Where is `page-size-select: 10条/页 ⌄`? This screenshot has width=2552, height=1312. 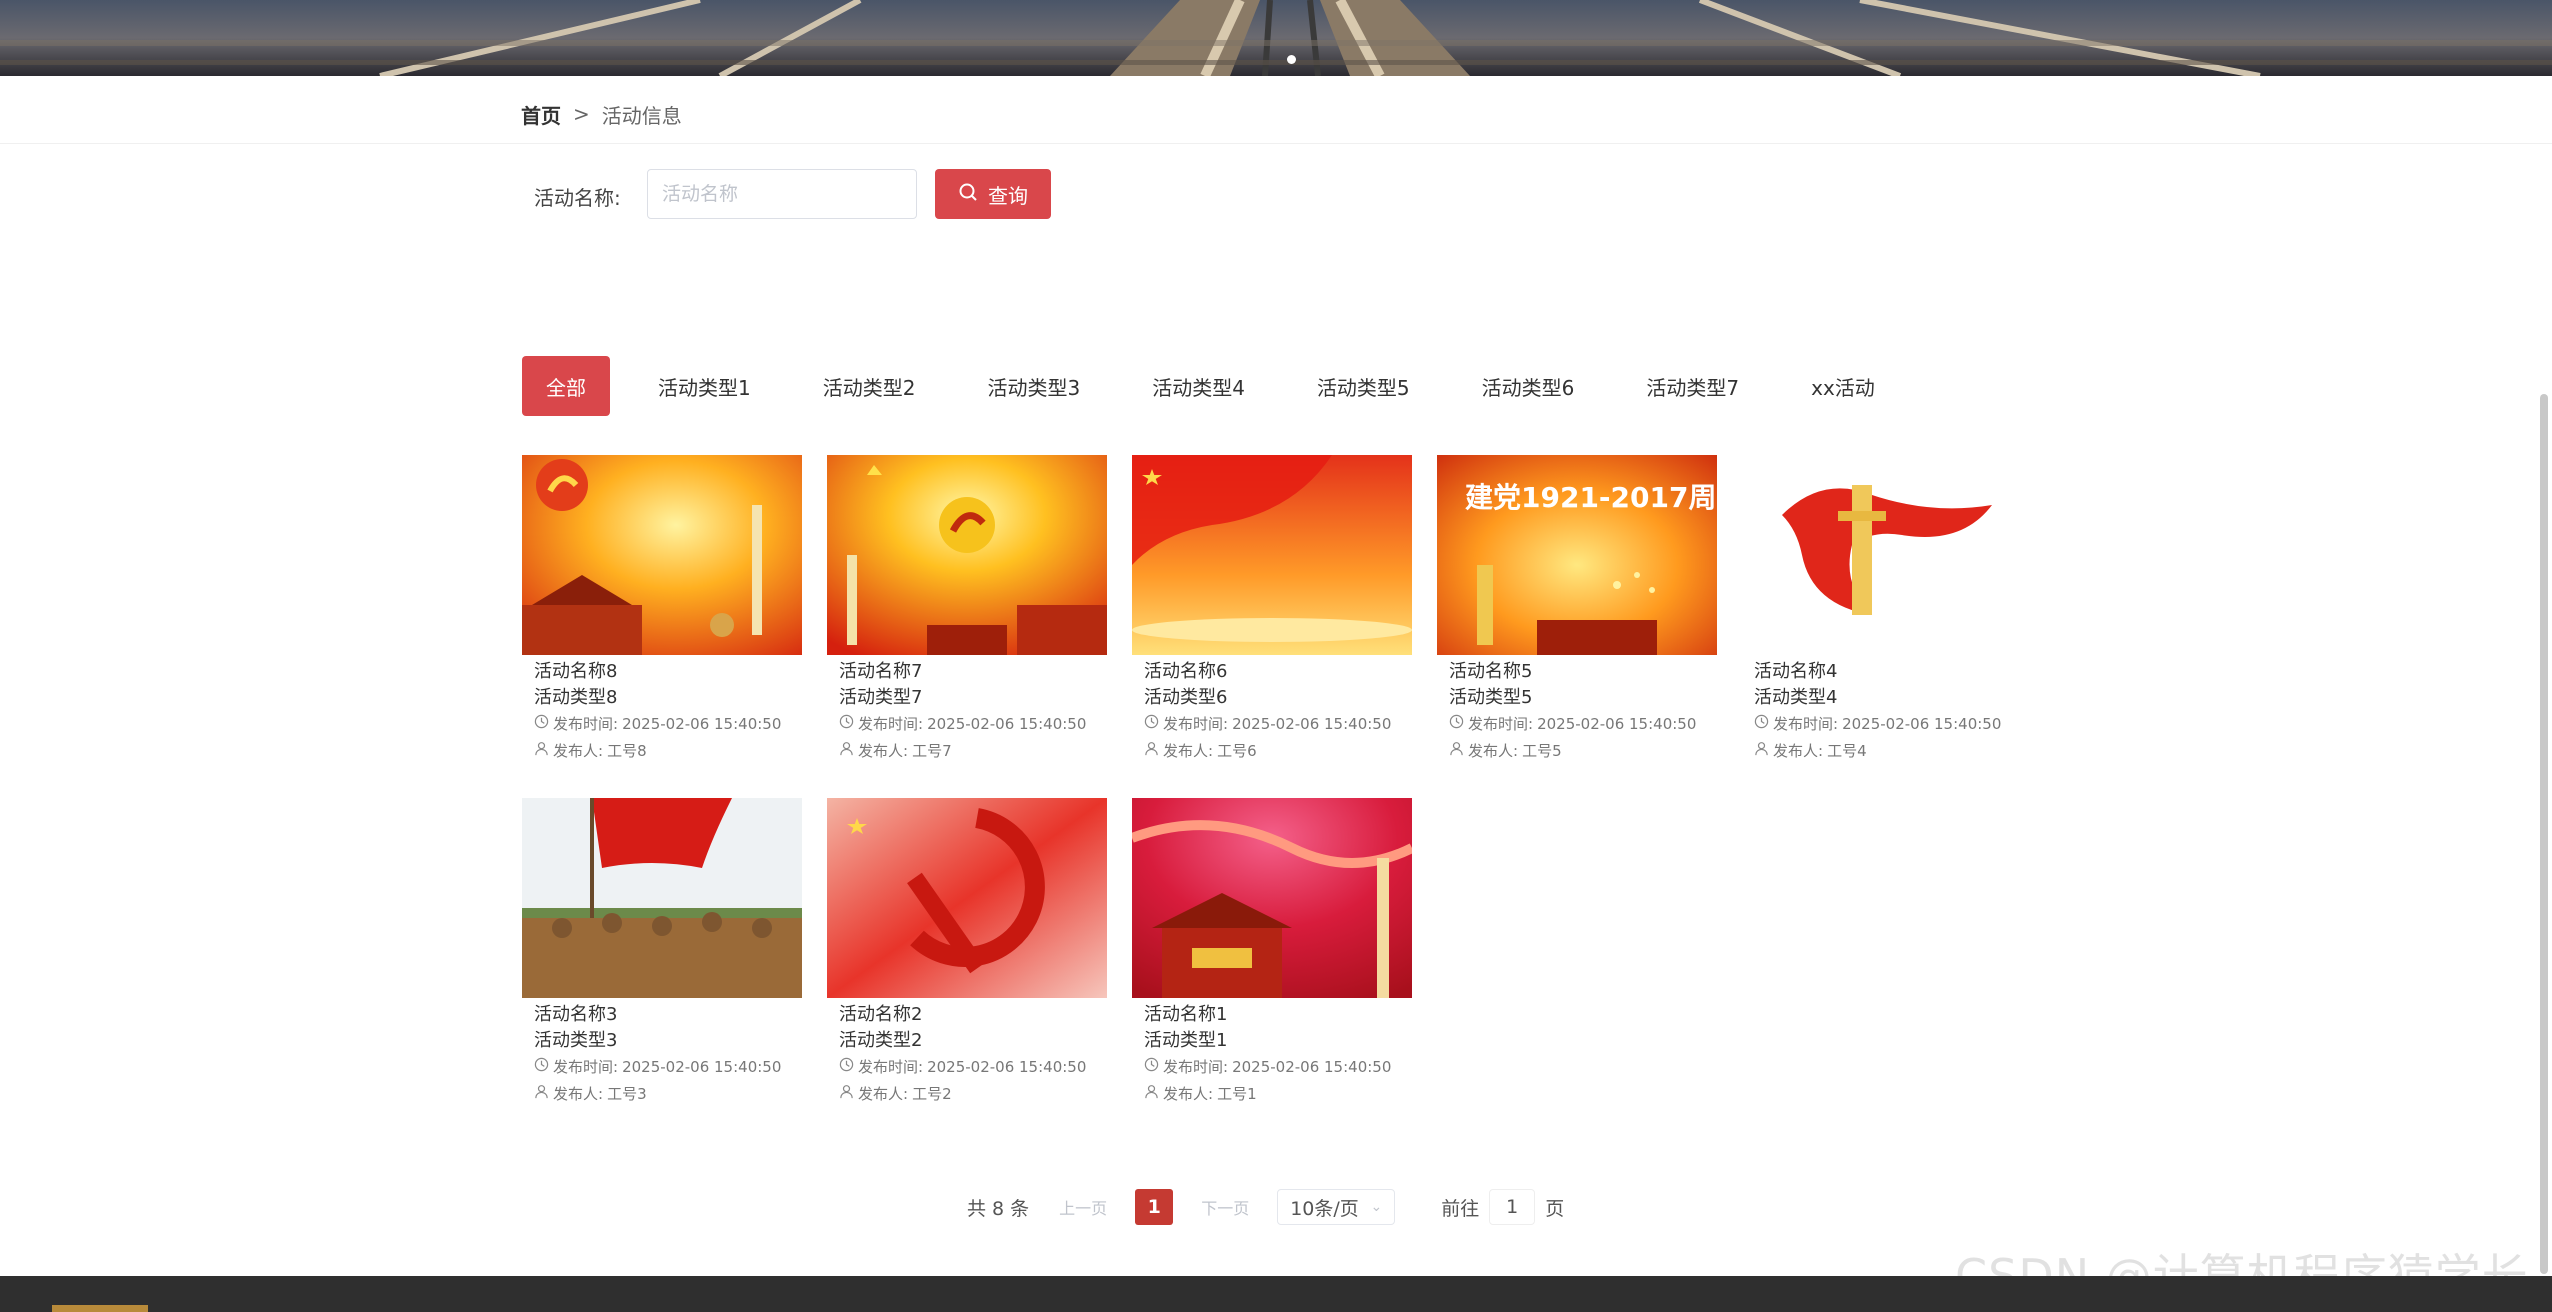
page-size-select: 10条/页 ⌄ is located at coordinates (1336, 1207).